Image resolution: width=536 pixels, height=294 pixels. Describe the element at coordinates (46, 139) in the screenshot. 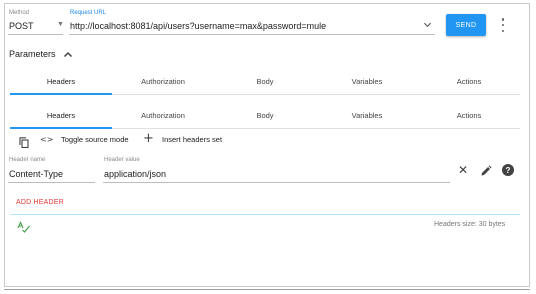

I see `code-icon: <>` at that location.